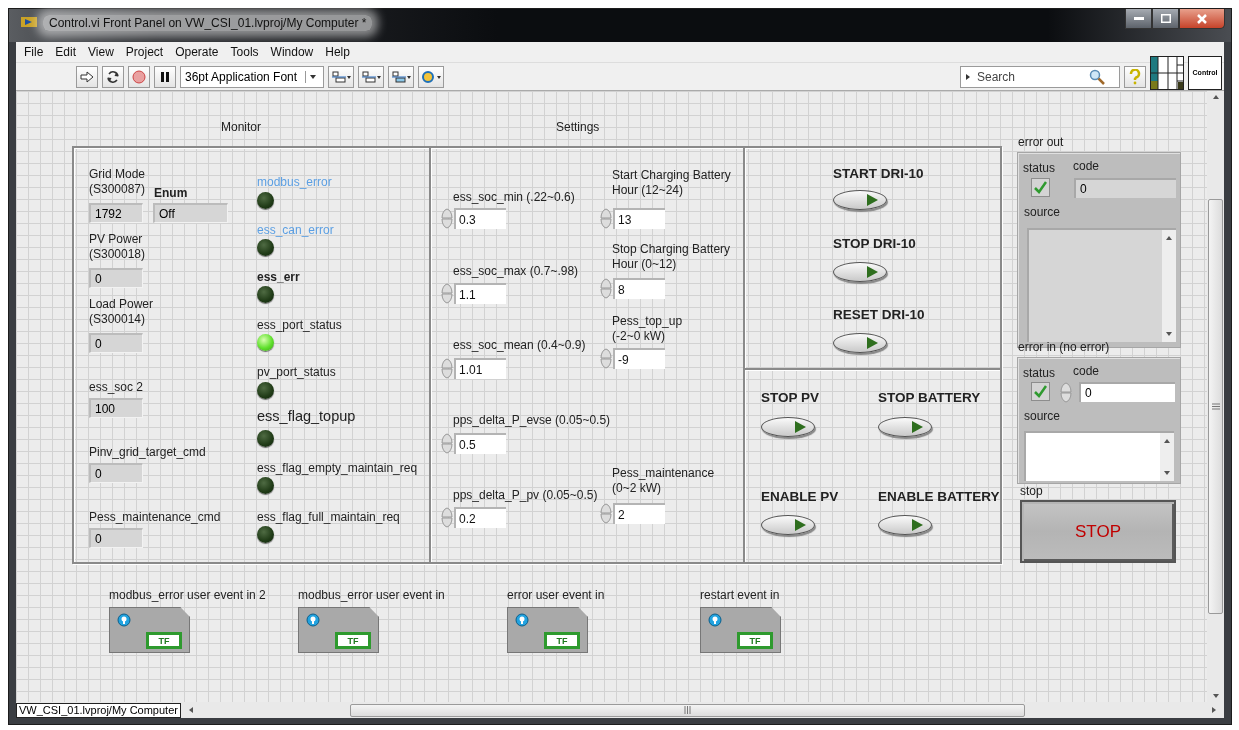 This screenshot has height=730, width=1239. What do you see at coordinates (639, 288) in the screenshot?
I see `numeric-field: 8` at bounding box center [639, 288].